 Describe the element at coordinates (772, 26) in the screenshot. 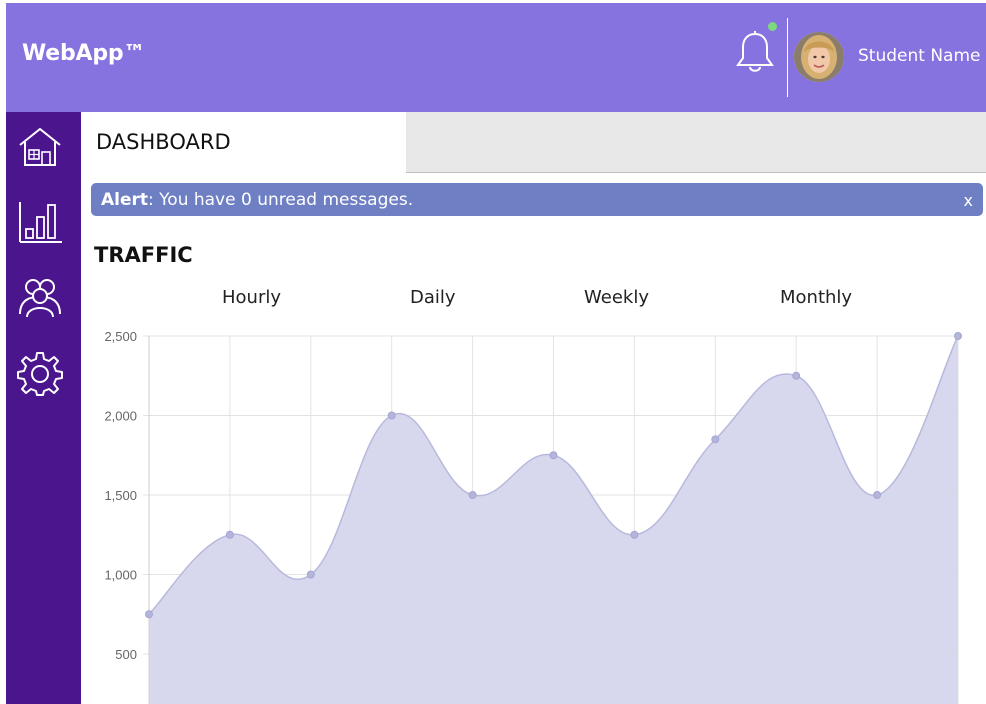

I see `notification-dot` at that location.